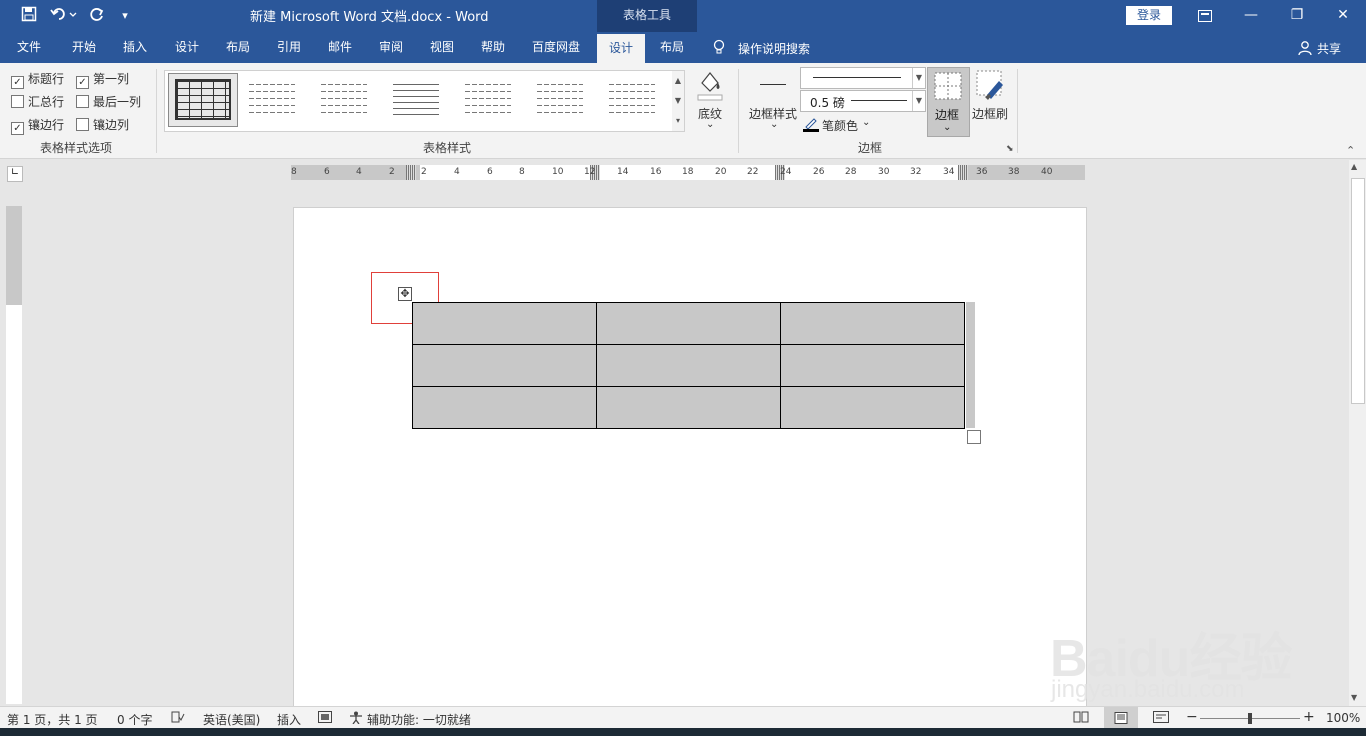  What do you see at coordinates (1354, 697) in the screenshot?
I see `scroll-down-icon: ▼` at bounding box center [1354, 697].